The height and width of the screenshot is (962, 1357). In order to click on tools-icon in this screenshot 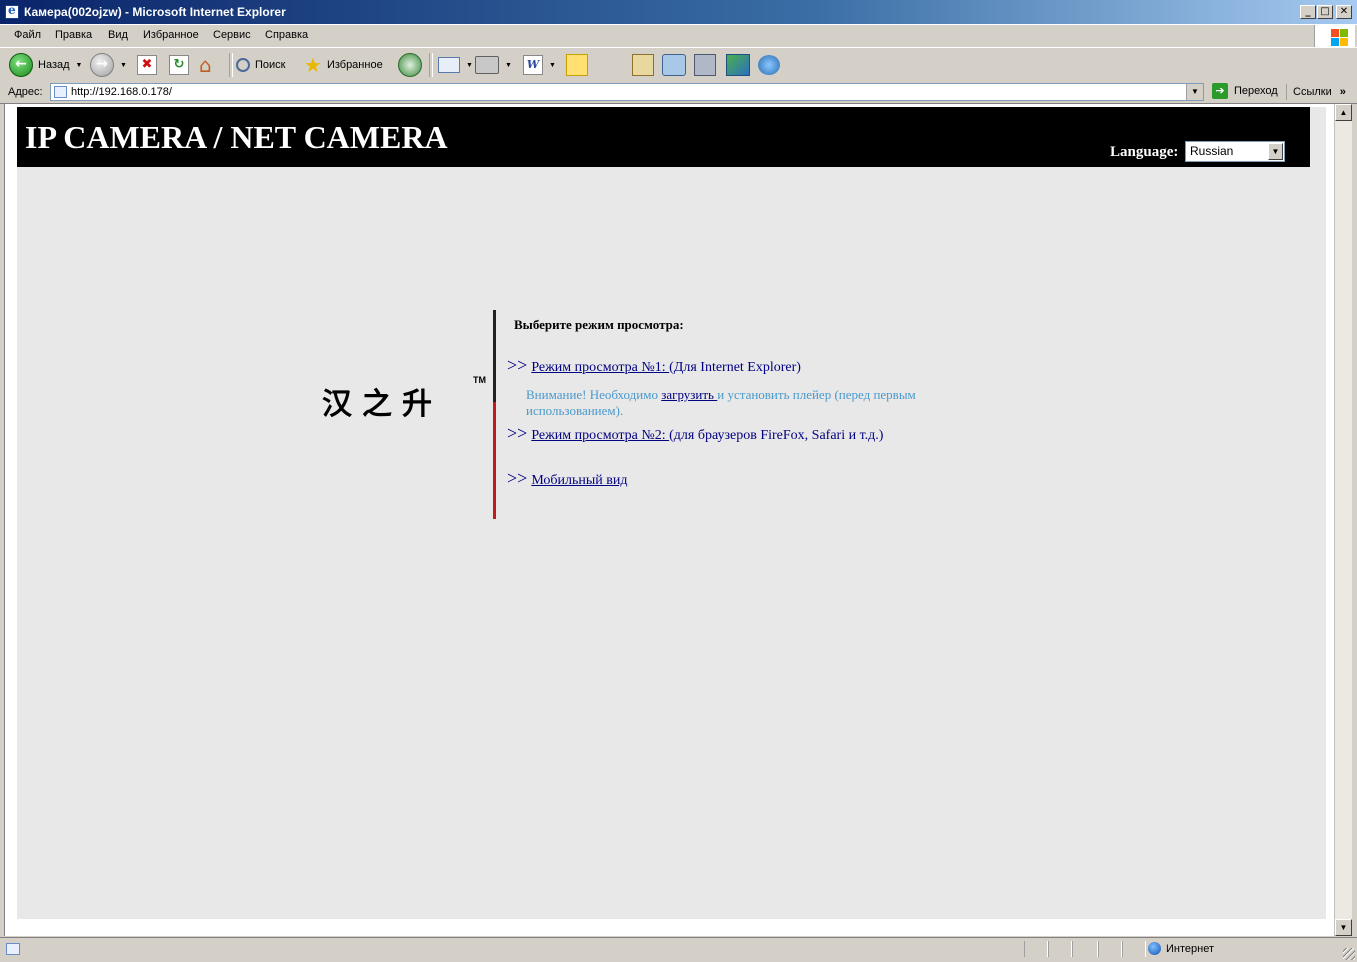, I will do `click(705, 65)`.